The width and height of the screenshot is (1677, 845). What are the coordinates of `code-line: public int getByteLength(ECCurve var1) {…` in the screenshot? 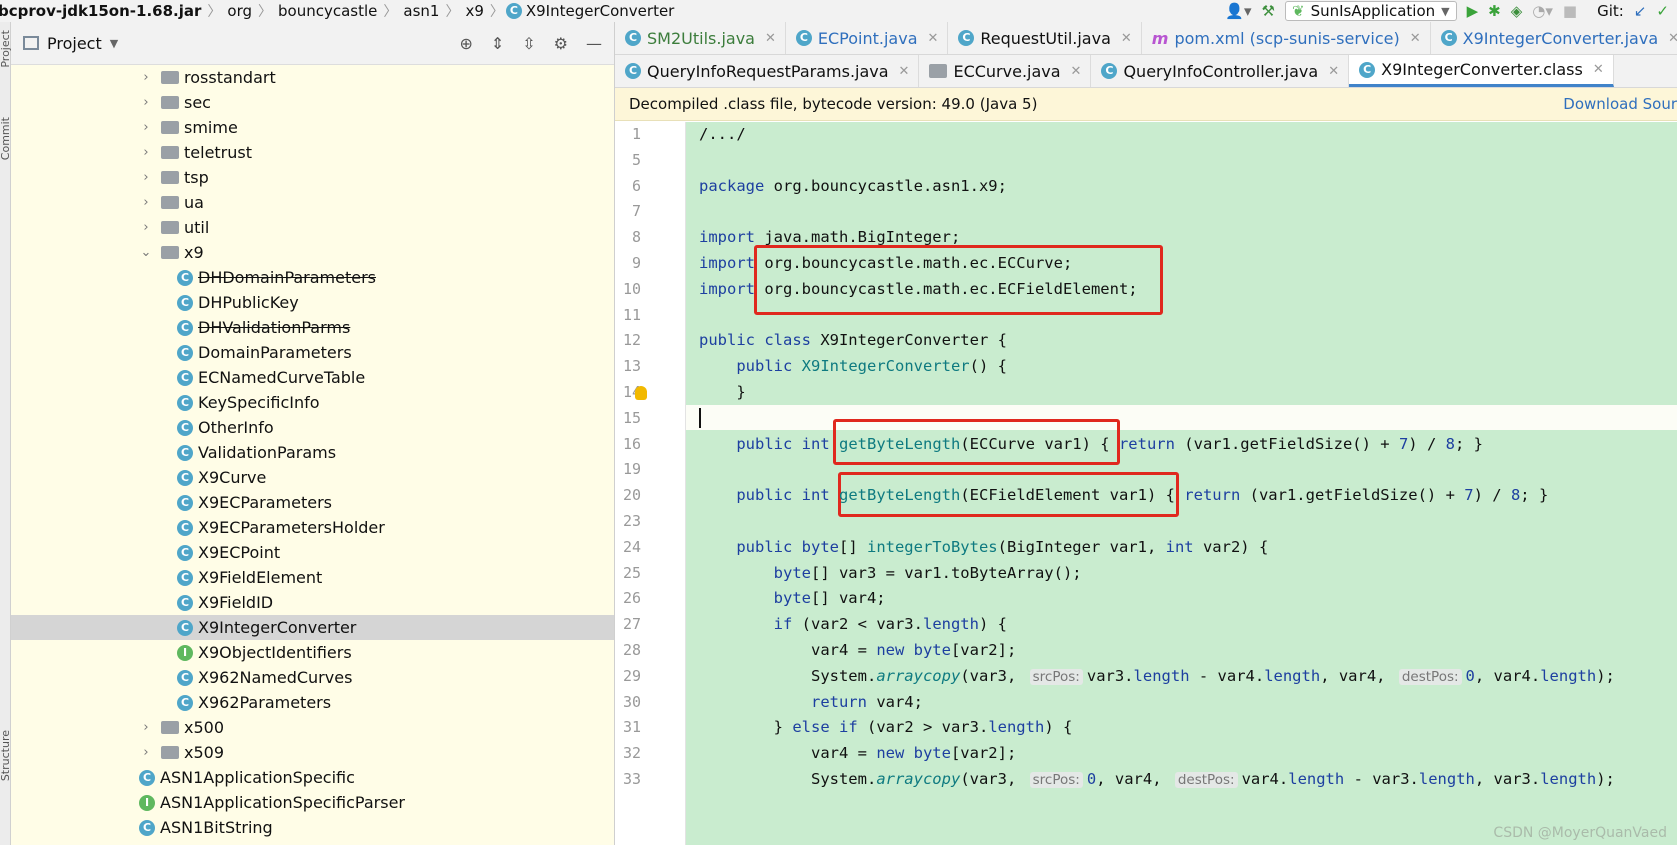 It's located at (1091, 444).